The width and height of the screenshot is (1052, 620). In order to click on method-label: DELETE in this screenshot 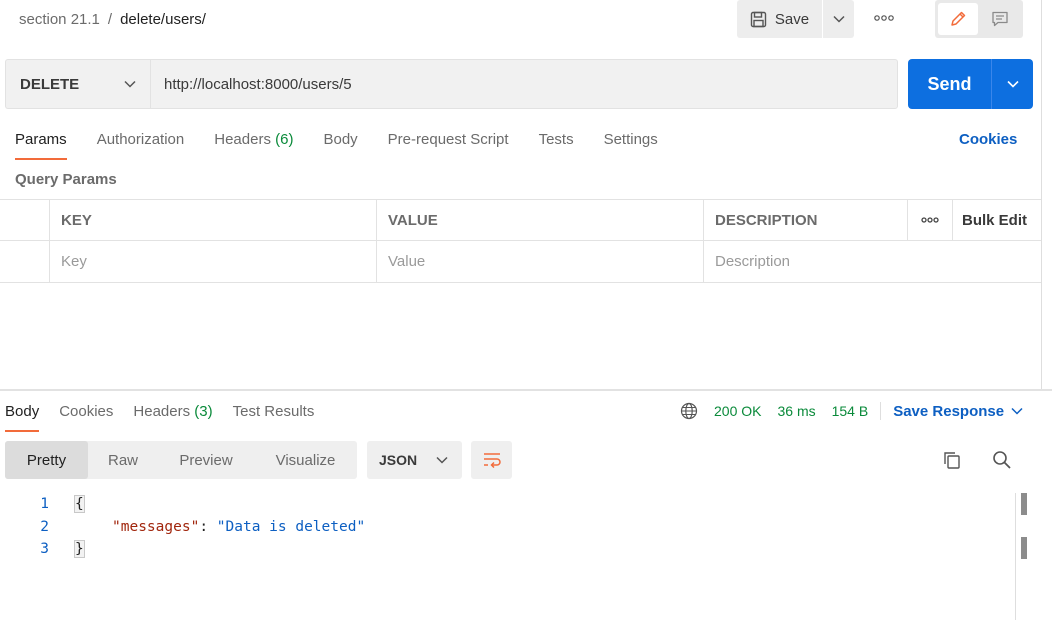, I will do `click(50, 84)`.